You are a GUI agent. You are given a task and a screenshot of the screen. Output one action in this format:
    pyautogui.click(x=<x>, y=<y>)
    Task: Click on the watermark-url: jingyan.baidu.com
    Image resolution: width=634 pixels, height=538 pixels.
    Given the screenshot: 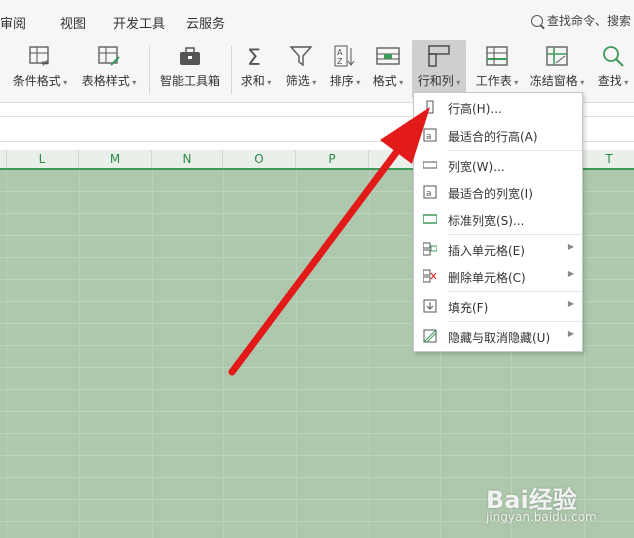 What is the action you would take?
    pyautogui.click(x=541, y=517)
    